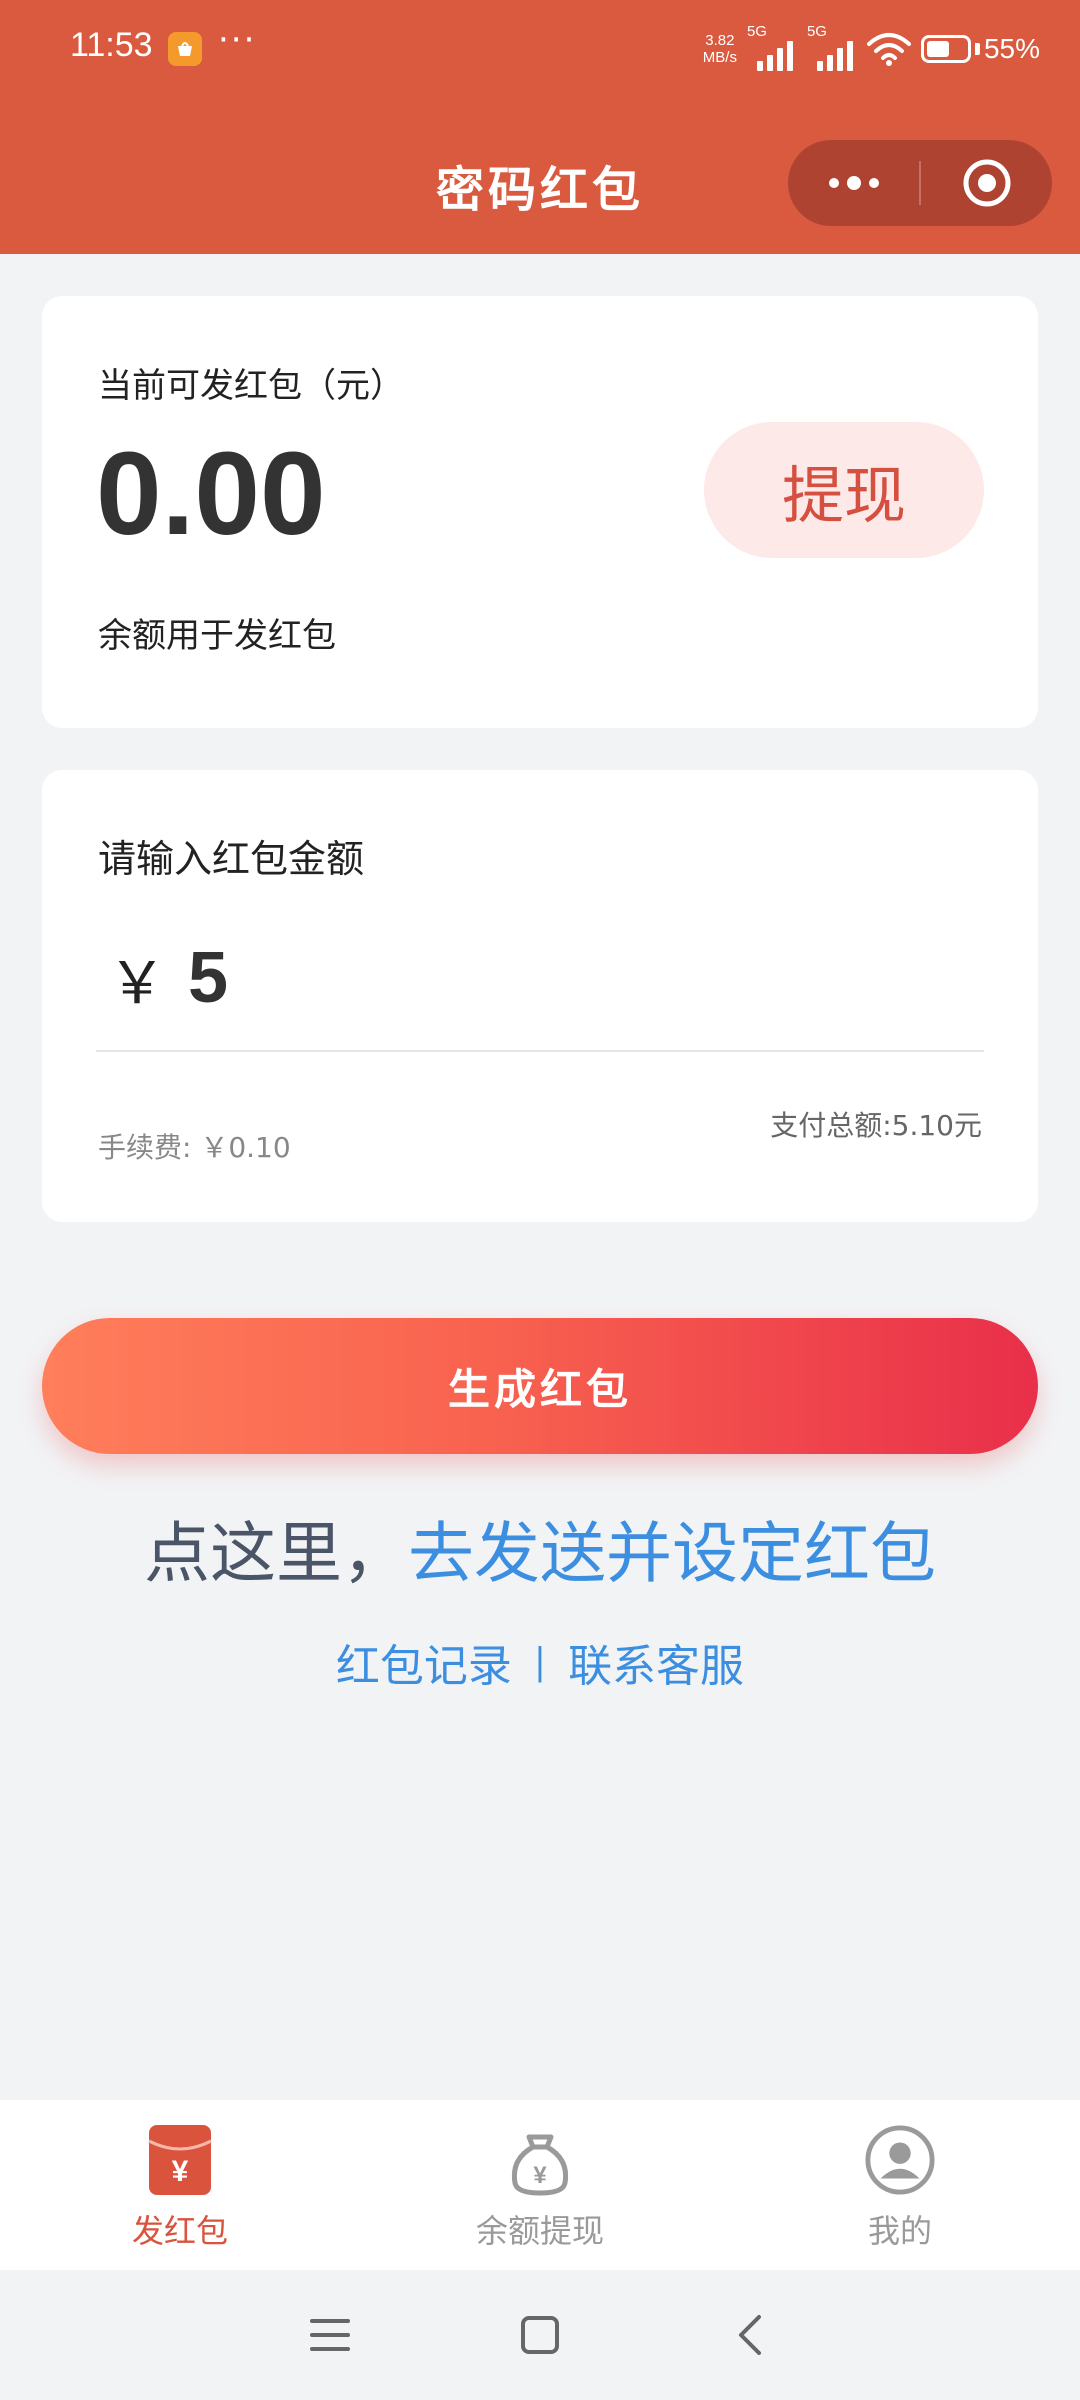 This screenshot has height=2400, width=1080. I want to click on signal-2: 5G, so click(832, 47).